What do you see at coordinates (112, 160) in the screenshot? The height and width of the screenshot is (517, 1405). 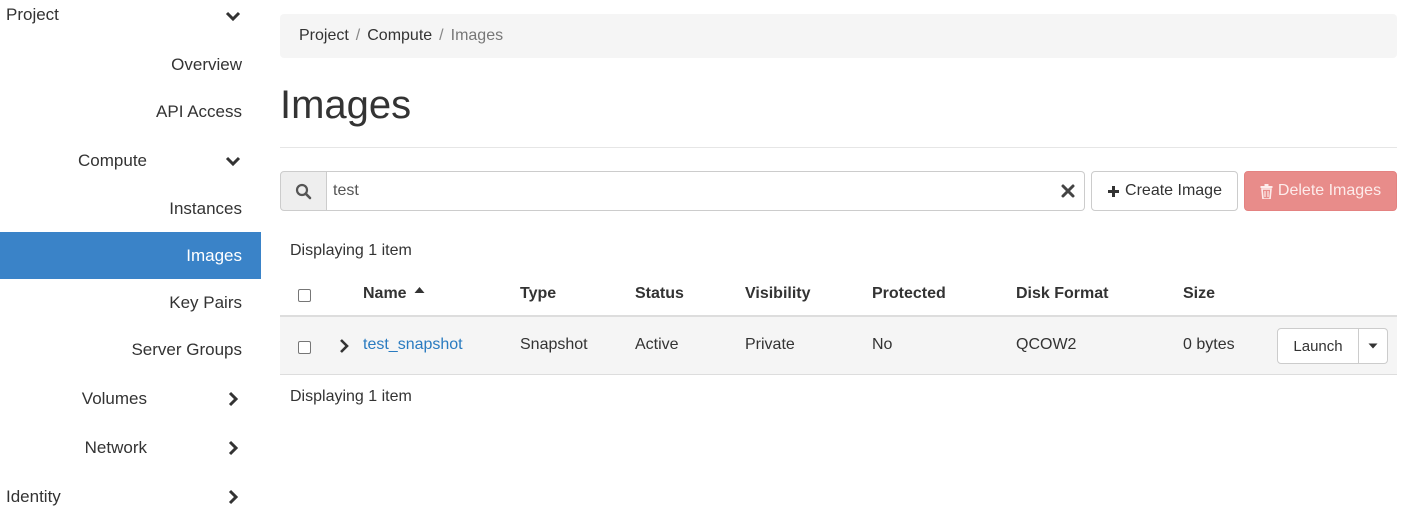 I see `sidebar-item-label: Compute` at bounding box center [112, 160].